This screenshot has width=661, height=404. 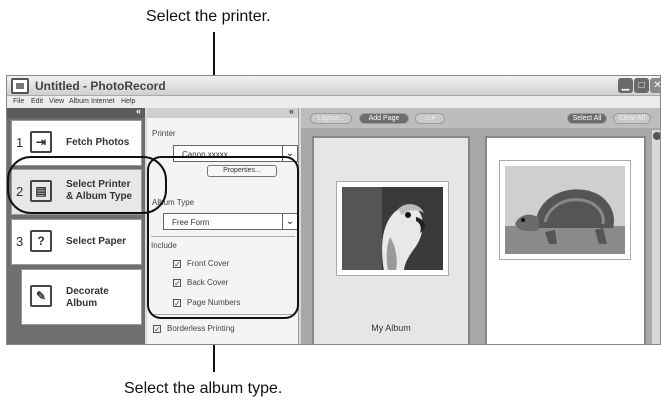 I want to click on page-options-icon: ▭▾, so click(x=430, y=118).